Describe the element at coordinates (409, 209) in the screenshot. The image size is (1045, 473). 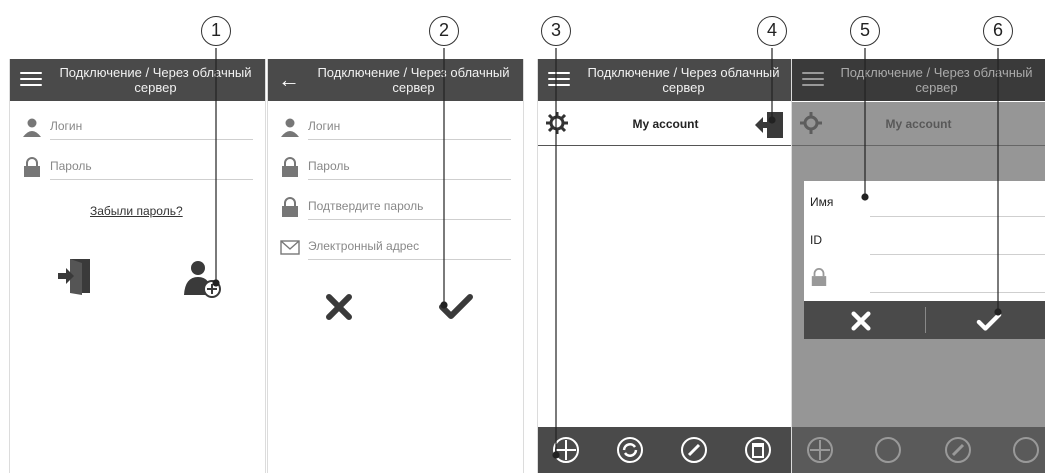
I see `confirm-password-placeholder: Подтвердите пароль` at that location.